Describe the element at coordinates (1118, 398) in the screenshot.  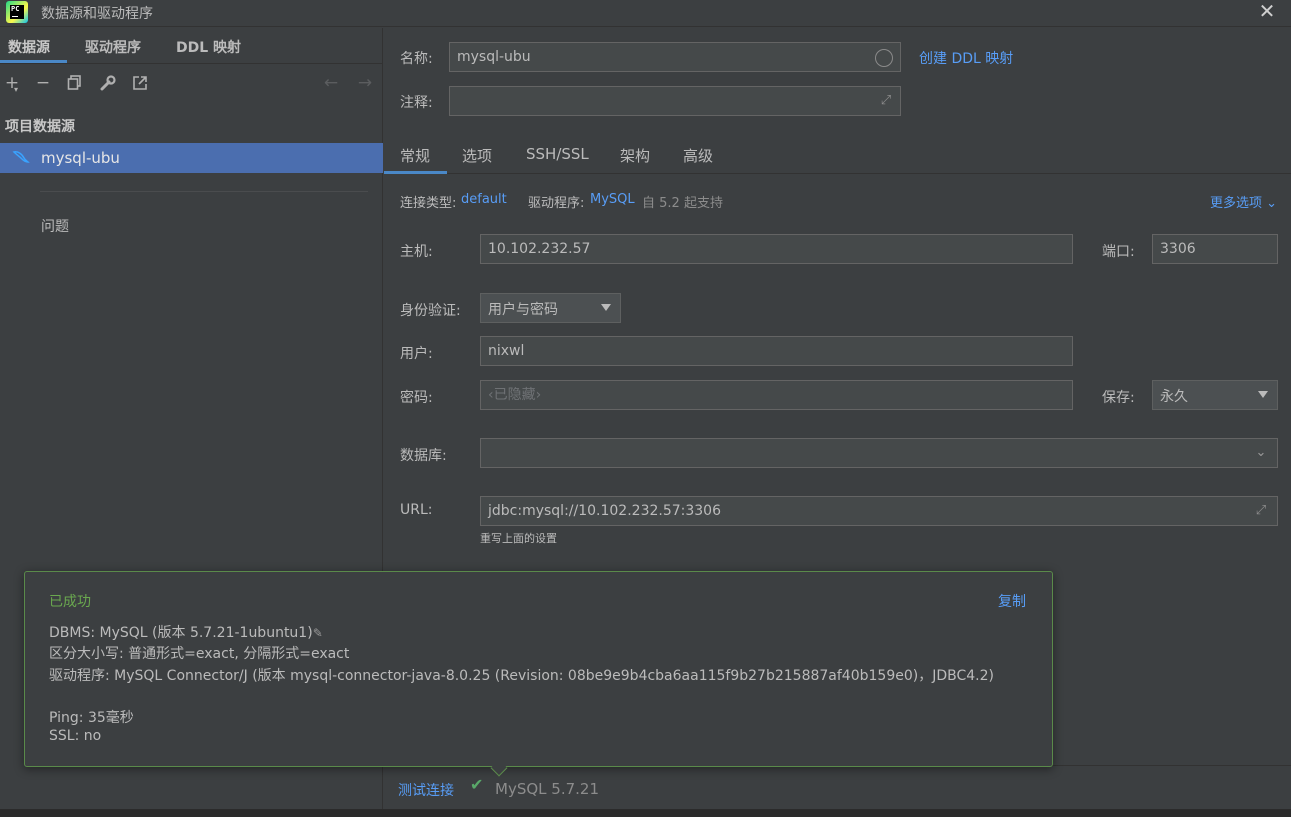
I see `save-label: 保存:` at that location.